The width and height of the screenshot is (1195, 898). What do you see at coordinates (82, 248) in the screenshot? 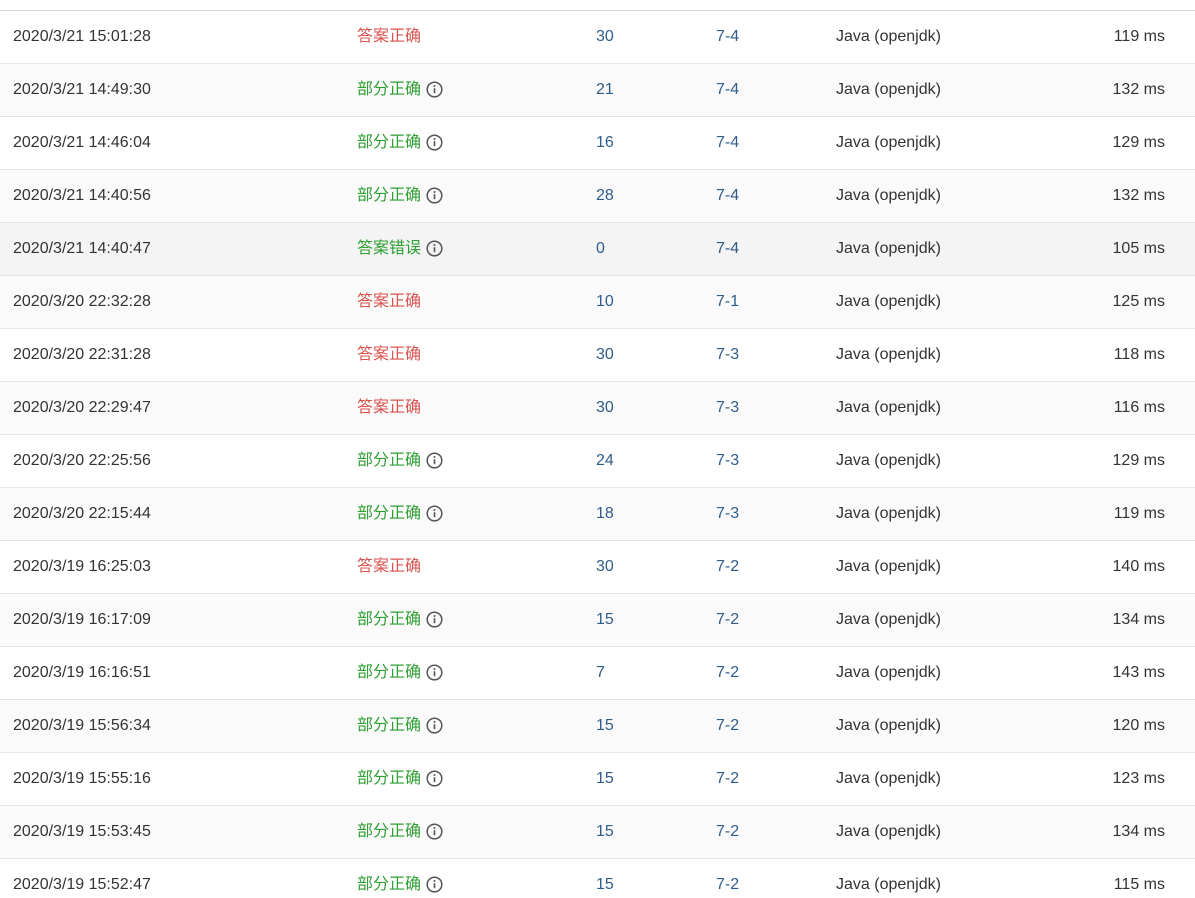
I see `submit-time: 2020/3/21 14:40:47` at bounding box center [82, 248].